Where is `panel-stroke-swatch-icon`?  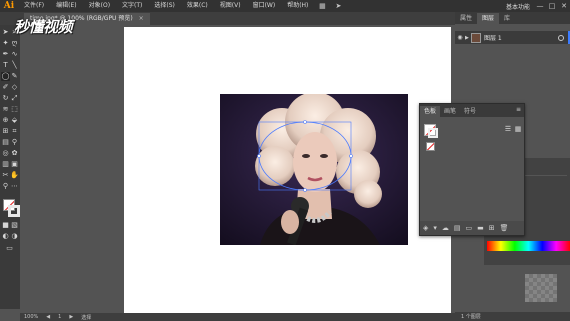
panel-stroke-swatch-icon is located at coordinates (433, 133).